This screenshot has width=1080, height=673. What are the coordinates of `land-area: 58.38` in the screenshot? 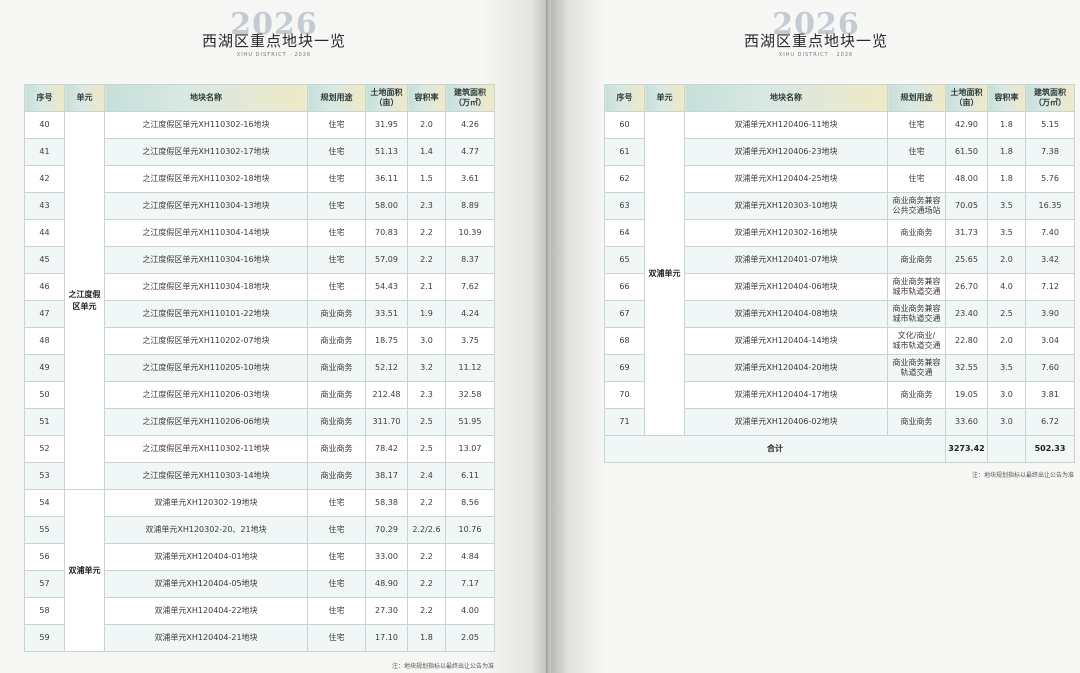 It's located at (386, 503).